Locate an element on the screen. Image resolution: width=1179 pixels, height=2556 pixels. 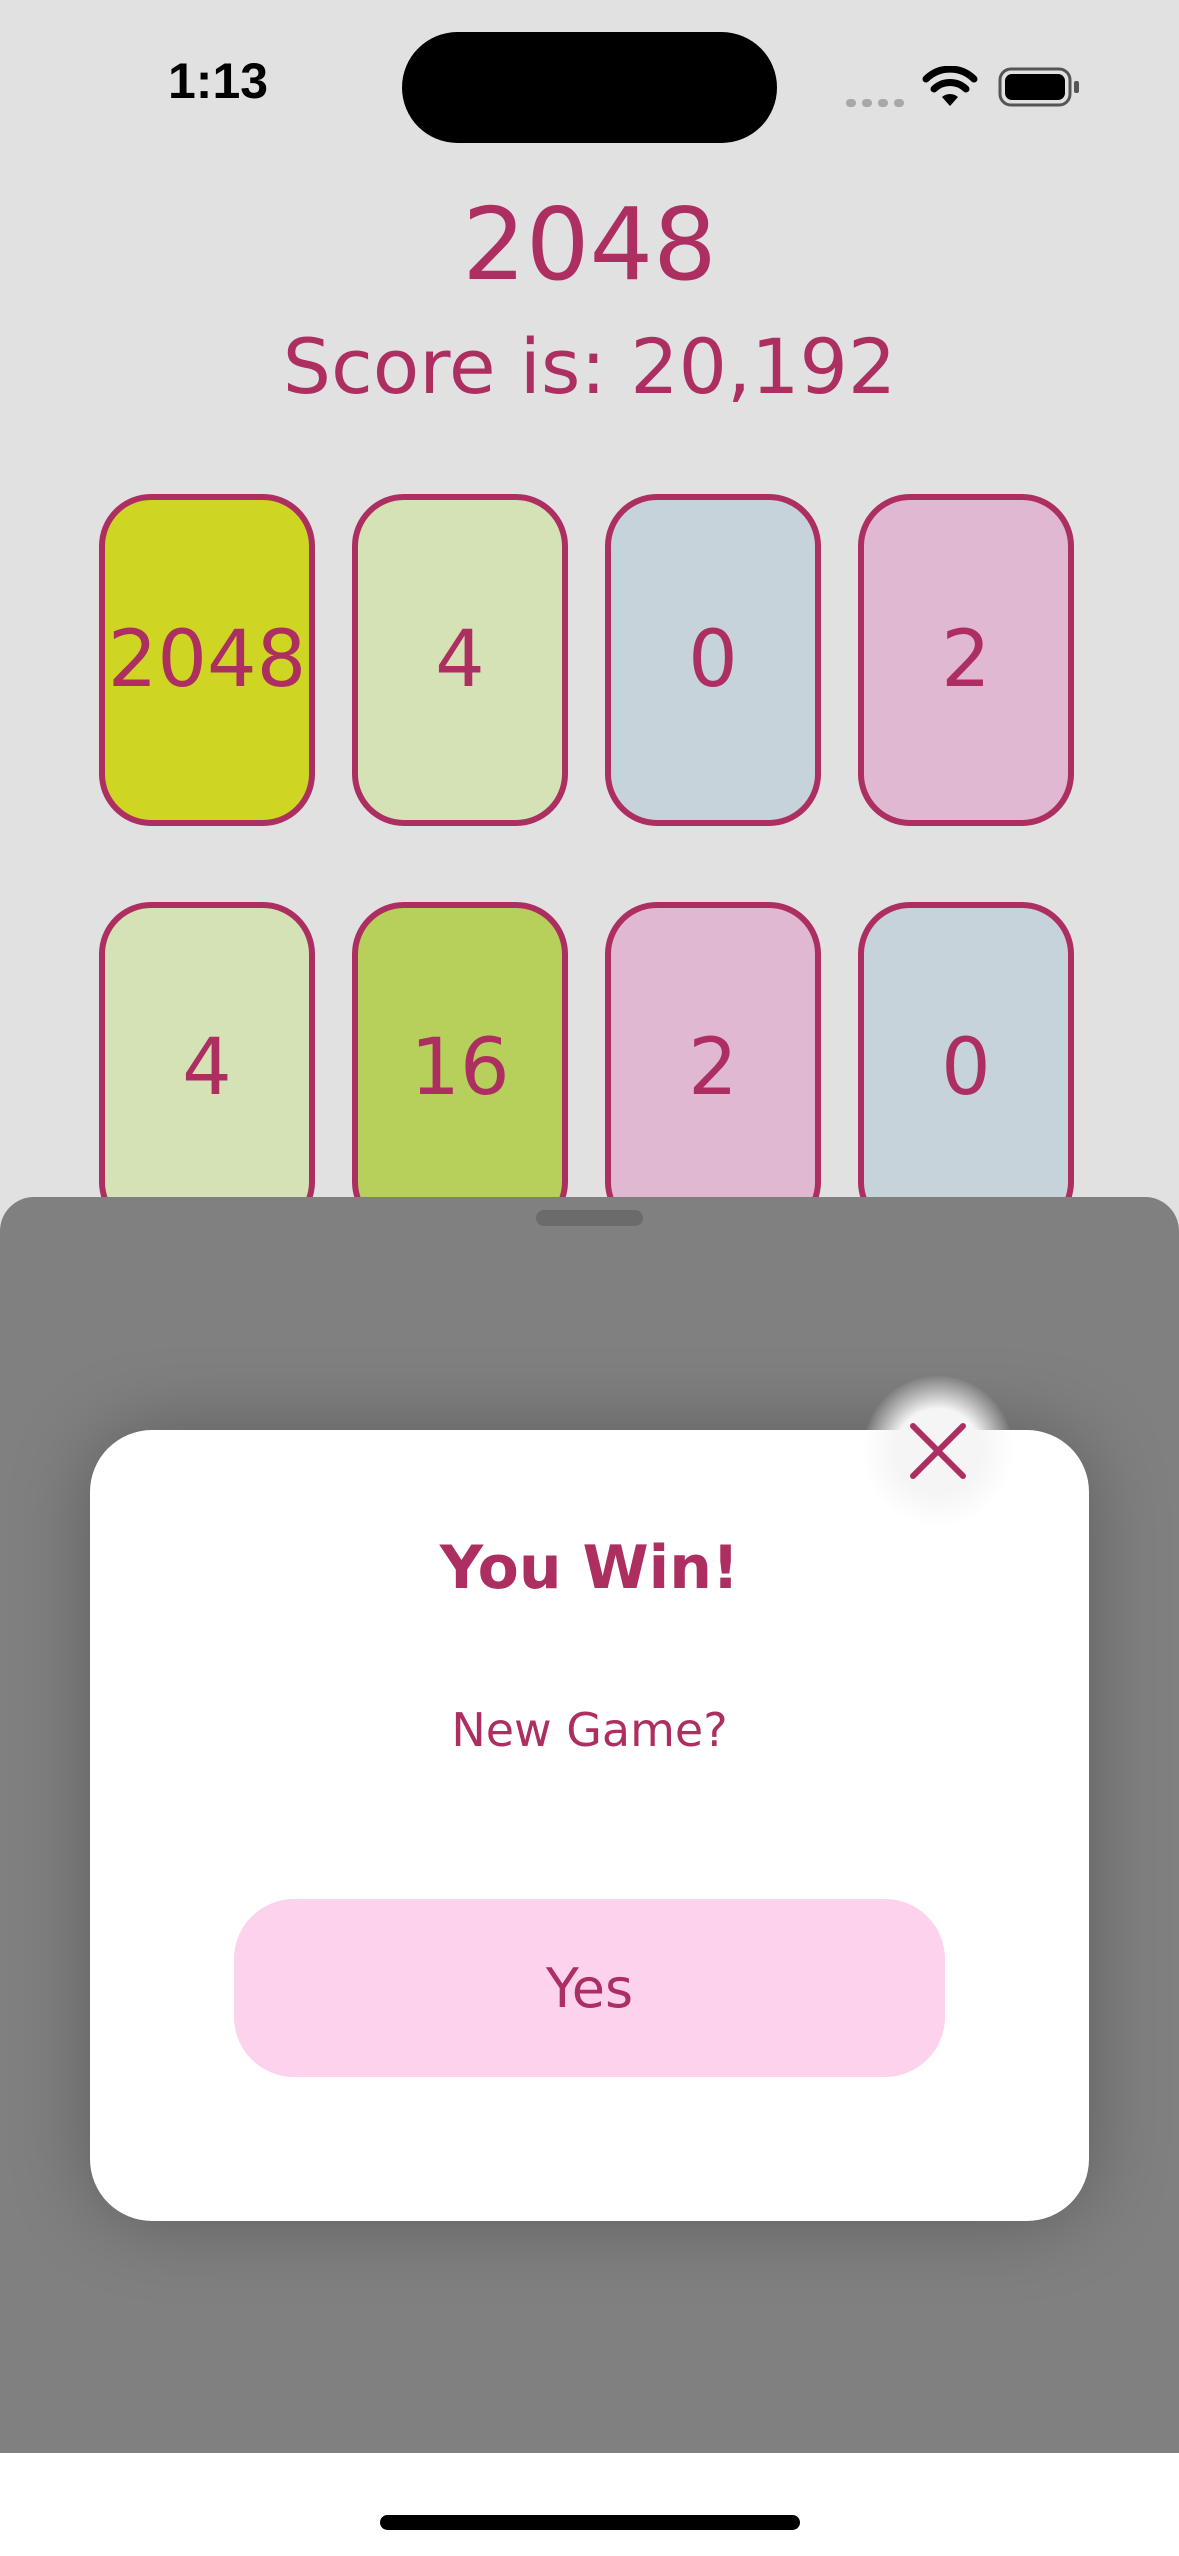
score-text: Score is: 20,192 is located at coordinates (589, 366).